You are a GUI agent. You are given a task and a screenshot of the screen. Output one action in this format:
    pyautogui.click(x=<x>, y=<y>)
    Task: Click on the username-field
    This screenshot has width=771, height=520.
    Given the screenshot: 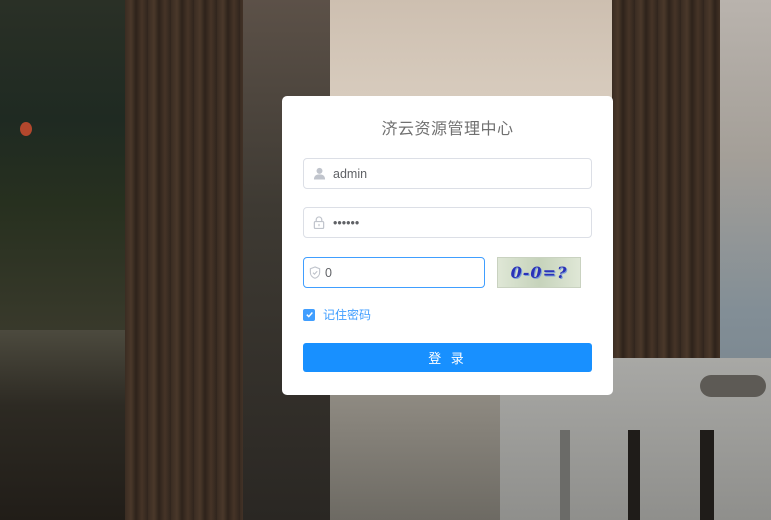 What is the action you would take?
    pyautogui.click(x=447, y=173)
    